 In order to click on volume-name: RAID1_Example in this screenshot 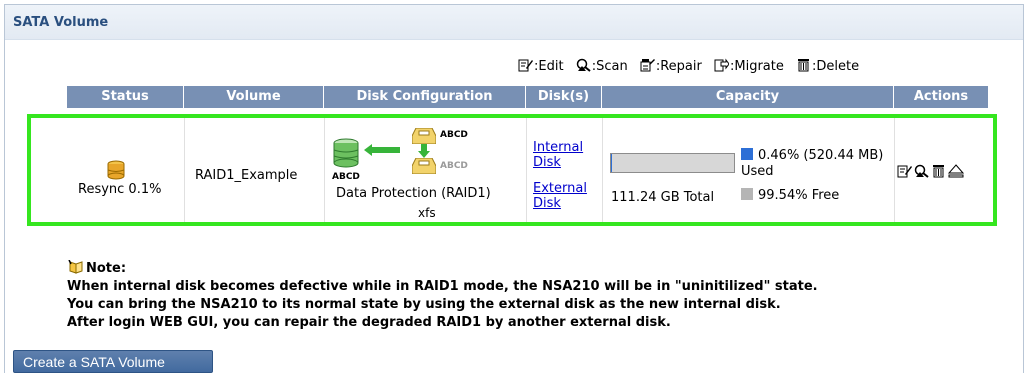, I will do `click(246, 175)`.